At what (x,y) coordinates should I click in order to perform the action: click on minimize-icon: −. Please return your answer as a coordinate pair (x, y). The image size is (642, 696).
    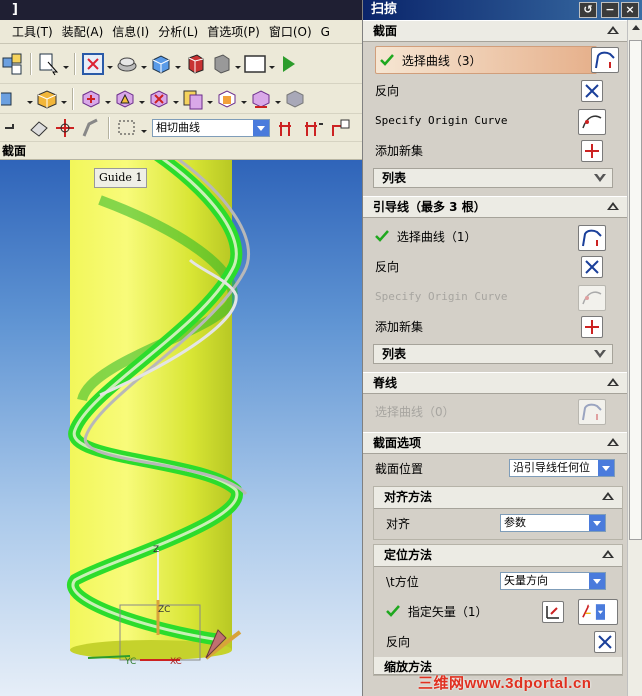
    Looking at the image, I should click on (610, 10).